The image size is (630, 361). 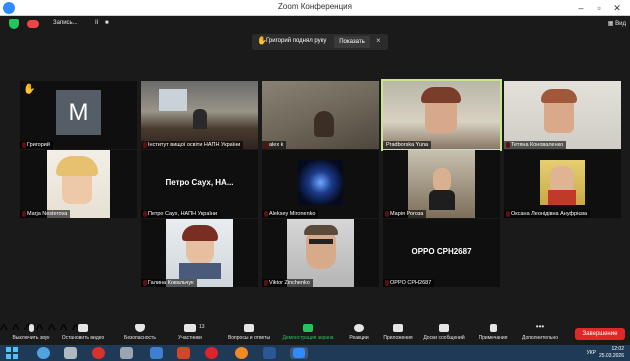 I want to click on participant-tile-konovalenko: Тетяна Коноваленко, so click(x=562, y=115).